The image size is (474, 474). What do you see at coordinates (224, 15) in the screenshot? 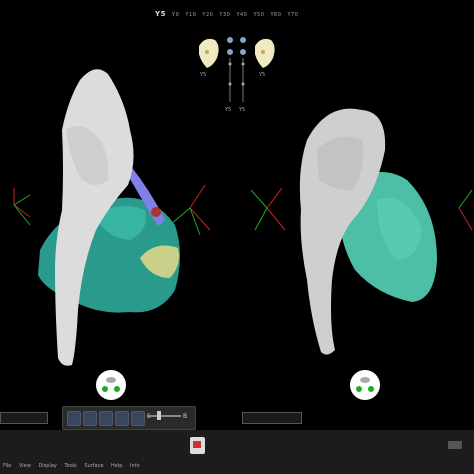
I see `series-item: Y30` at bounding box center [224, 15].